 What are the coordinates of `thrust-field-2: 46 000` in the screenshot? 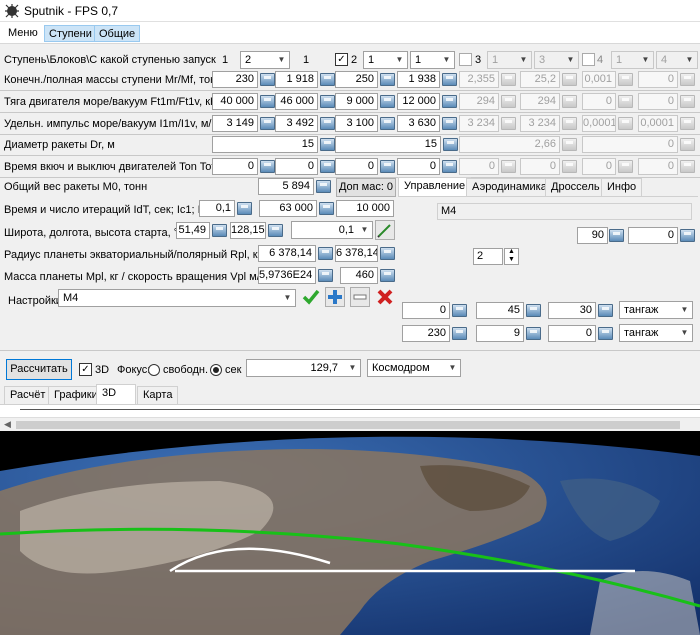 It's located at (296, 101).